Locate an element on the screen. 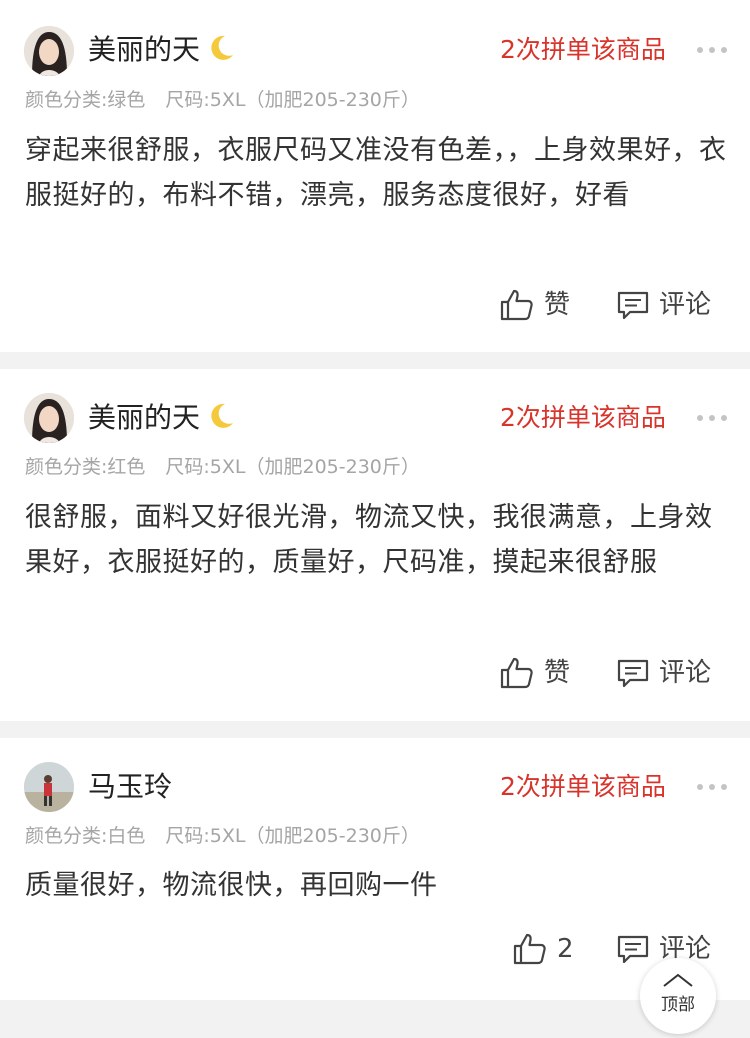 This screenshot has width=750, height=1038. like-count: 2 is located at coordinates (565, 949).